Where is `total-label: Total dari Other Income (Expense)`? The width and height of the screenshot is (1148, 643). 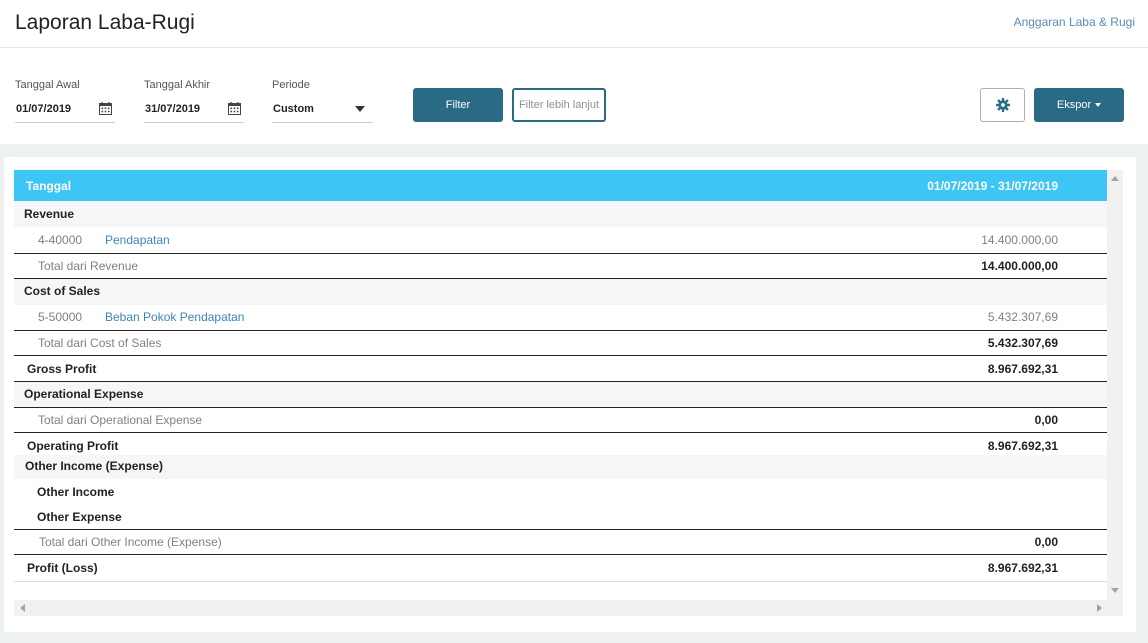 total-label: Total dari Other Income (Expense) is located at coordinates (130, 542).